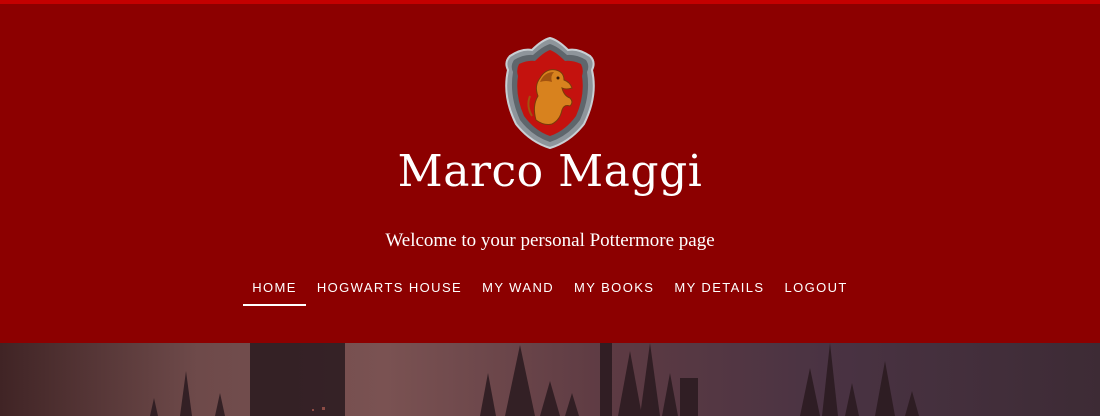  I want to click on user-name-heading: Marco Maggi, so click(550, 171).